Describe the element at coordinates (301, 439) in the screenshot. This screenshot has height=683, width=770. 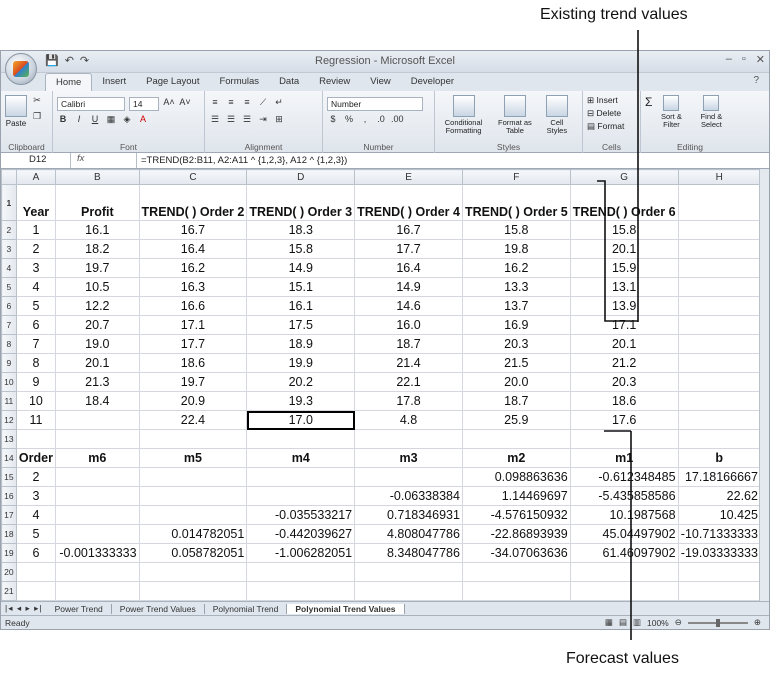
I see `cell-d13` at that location.